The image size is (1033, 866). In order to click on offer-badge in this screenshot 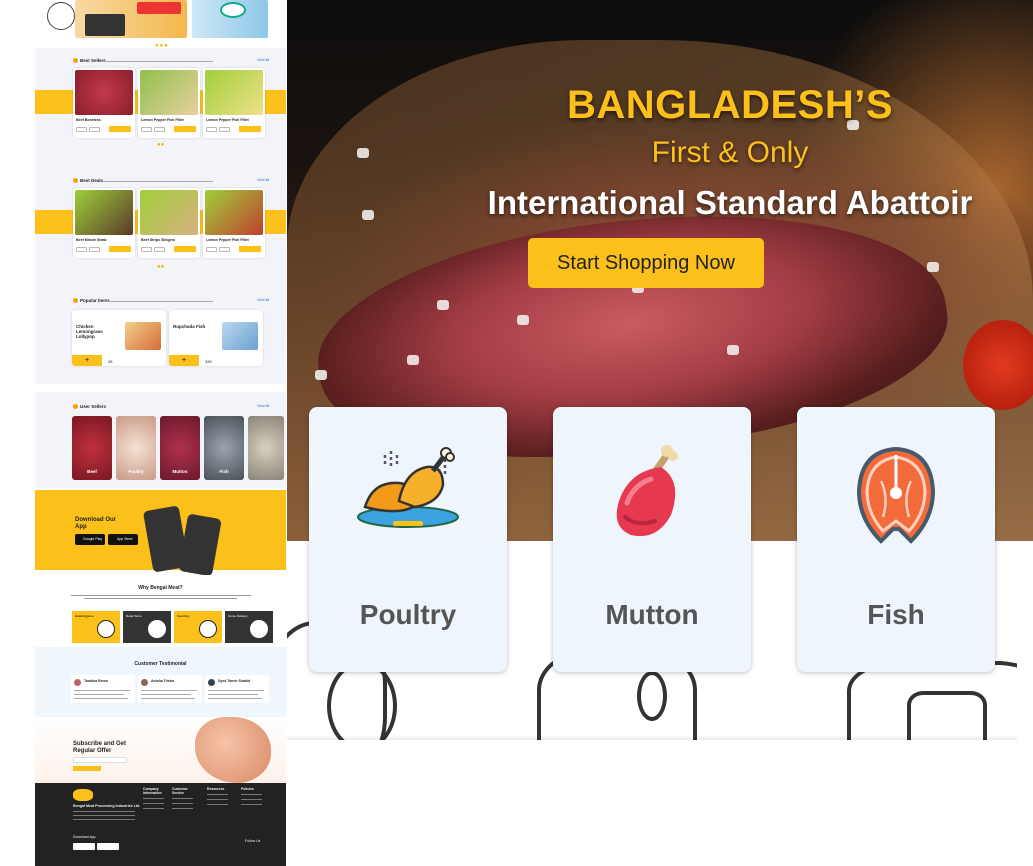, I will do `click(233, 10)`.